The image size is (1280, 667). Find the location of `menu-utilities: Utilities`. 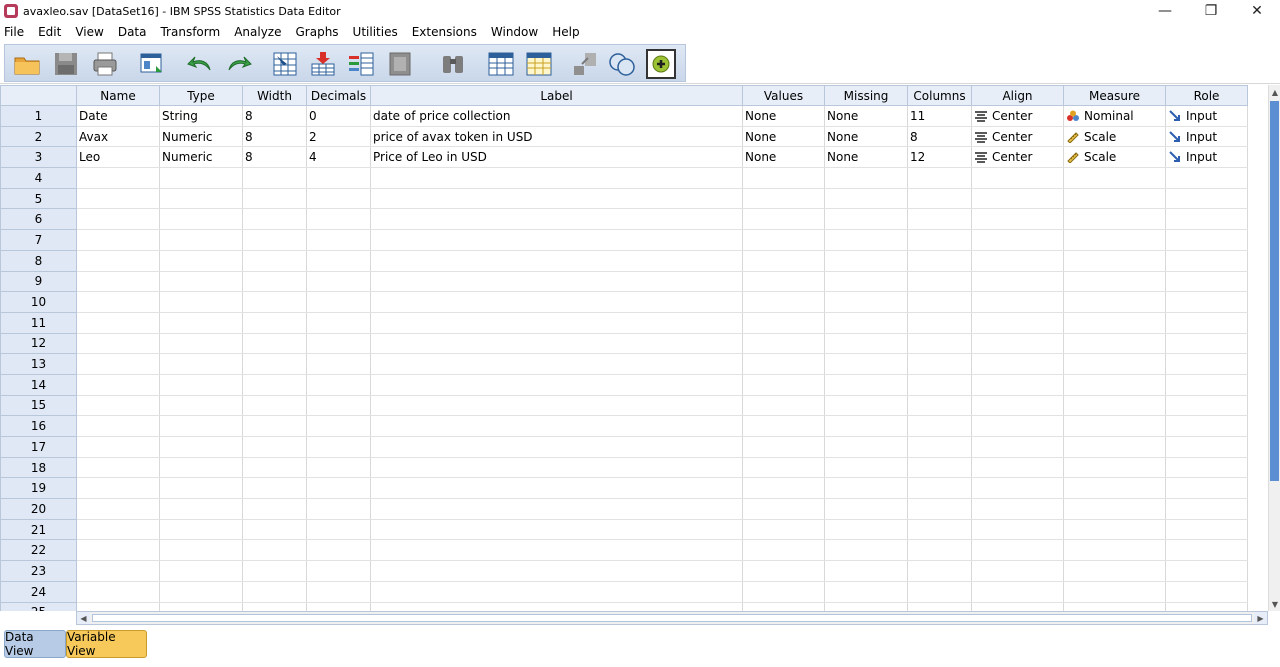

menu-utilities: Utilities is located at coordinates (377, 32).